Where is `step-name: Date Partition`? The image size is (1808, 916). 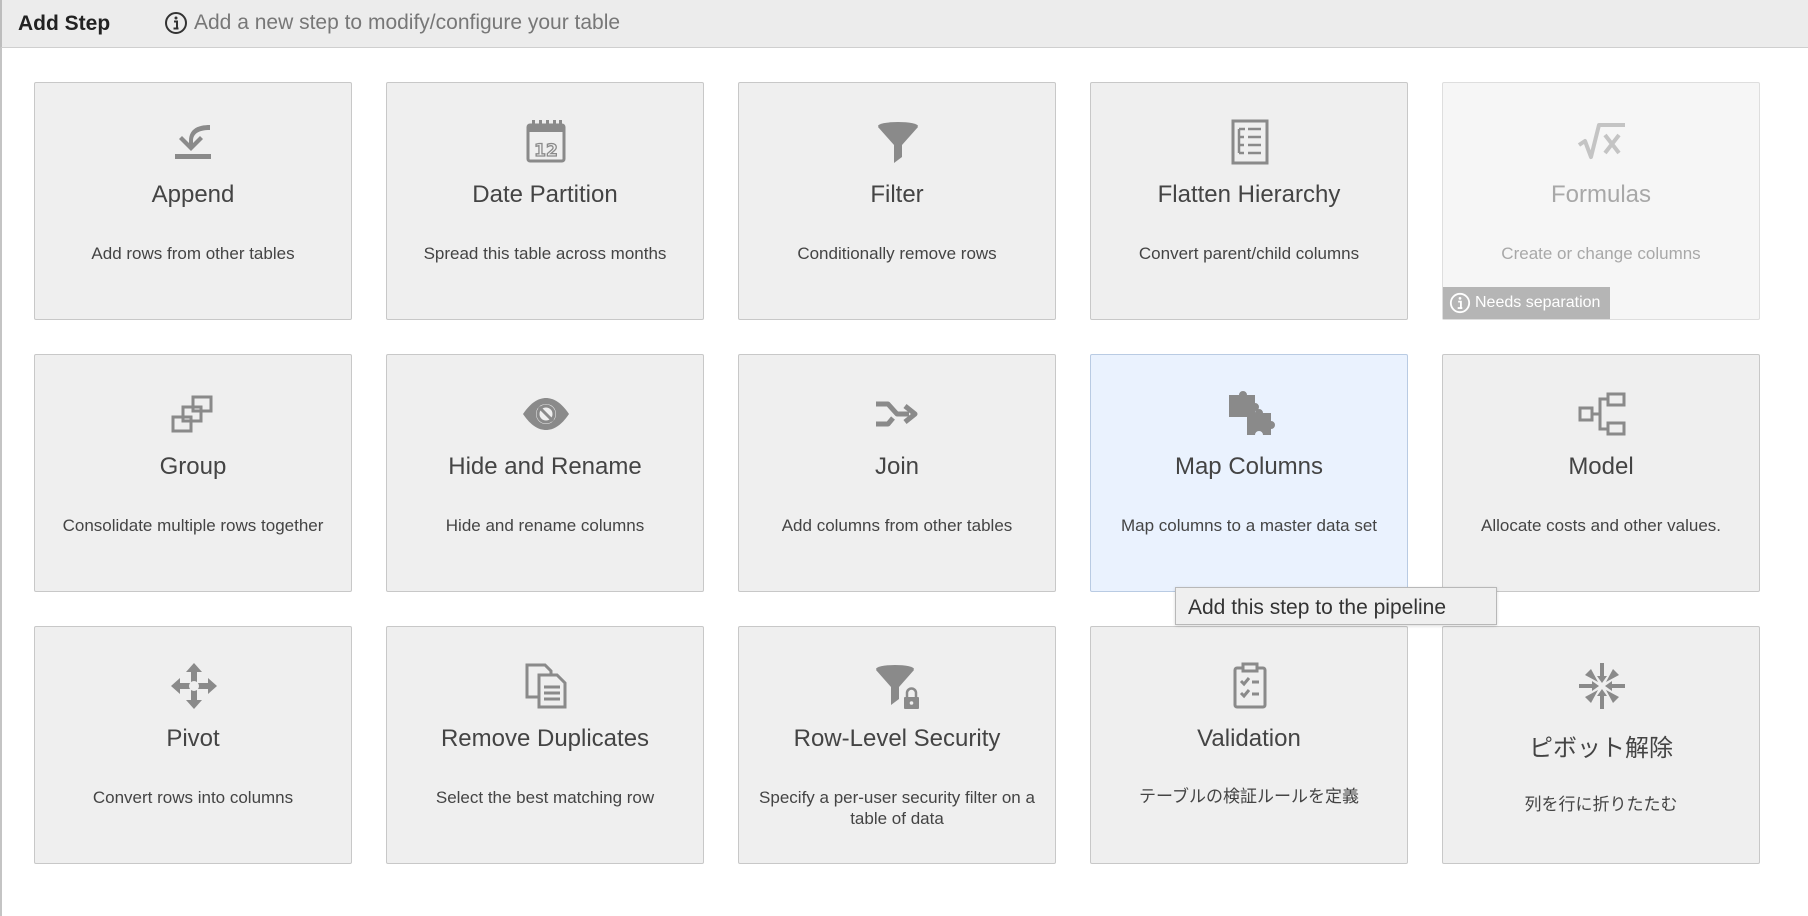
step-name: Date Partition is located at coordinates (545, 194).